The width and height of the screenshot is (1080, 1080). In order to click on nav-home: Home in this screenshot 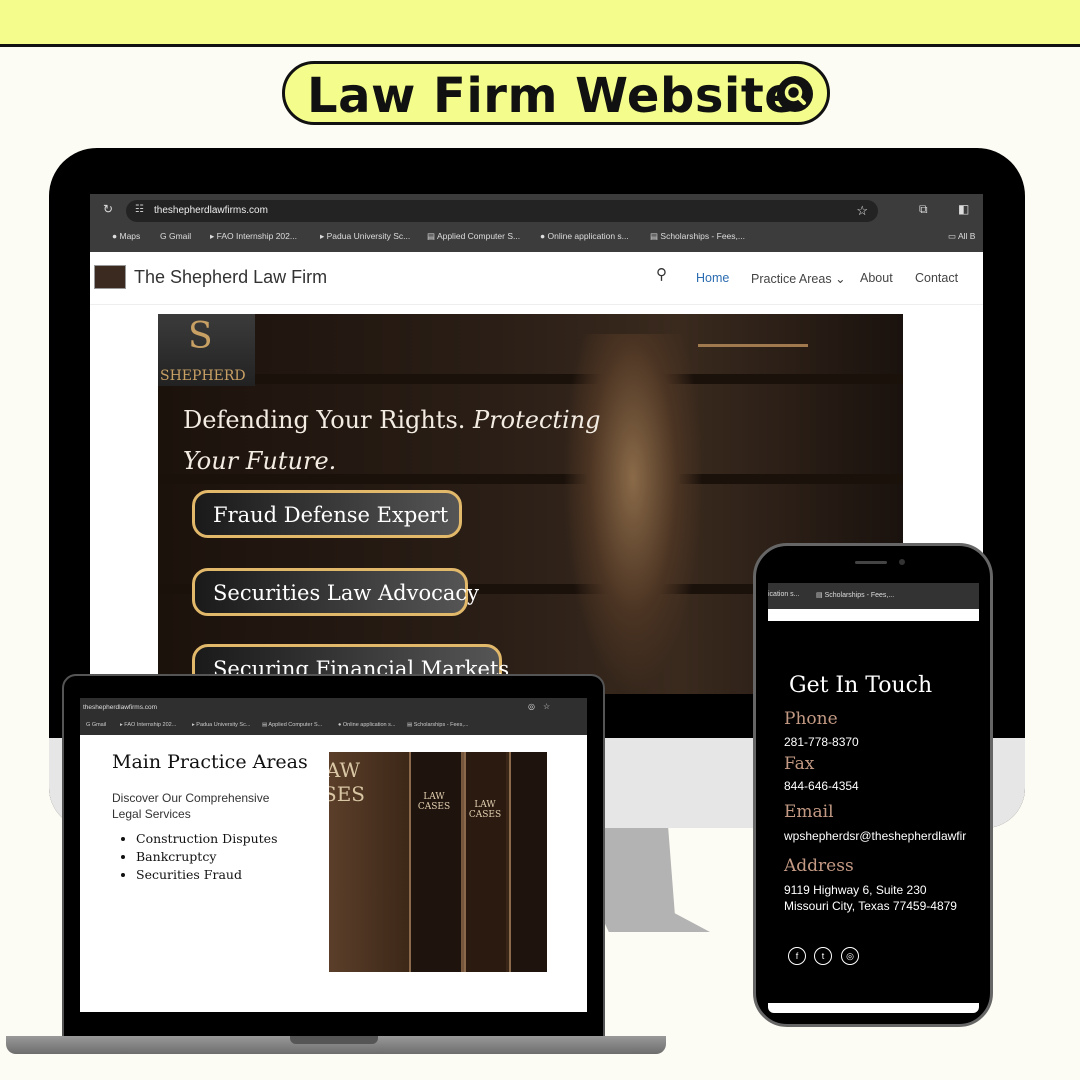, I will do `click(712, 278)`.